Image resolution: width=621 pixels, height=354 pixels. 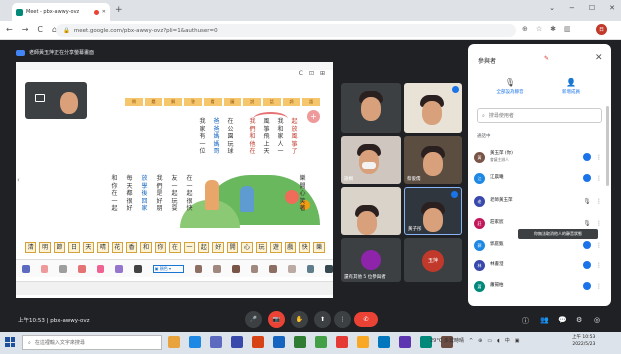 What do you see at coordinates (235, 268) in the screenshot?
I see `table-tool-icon` at bounding box center [235, 268].